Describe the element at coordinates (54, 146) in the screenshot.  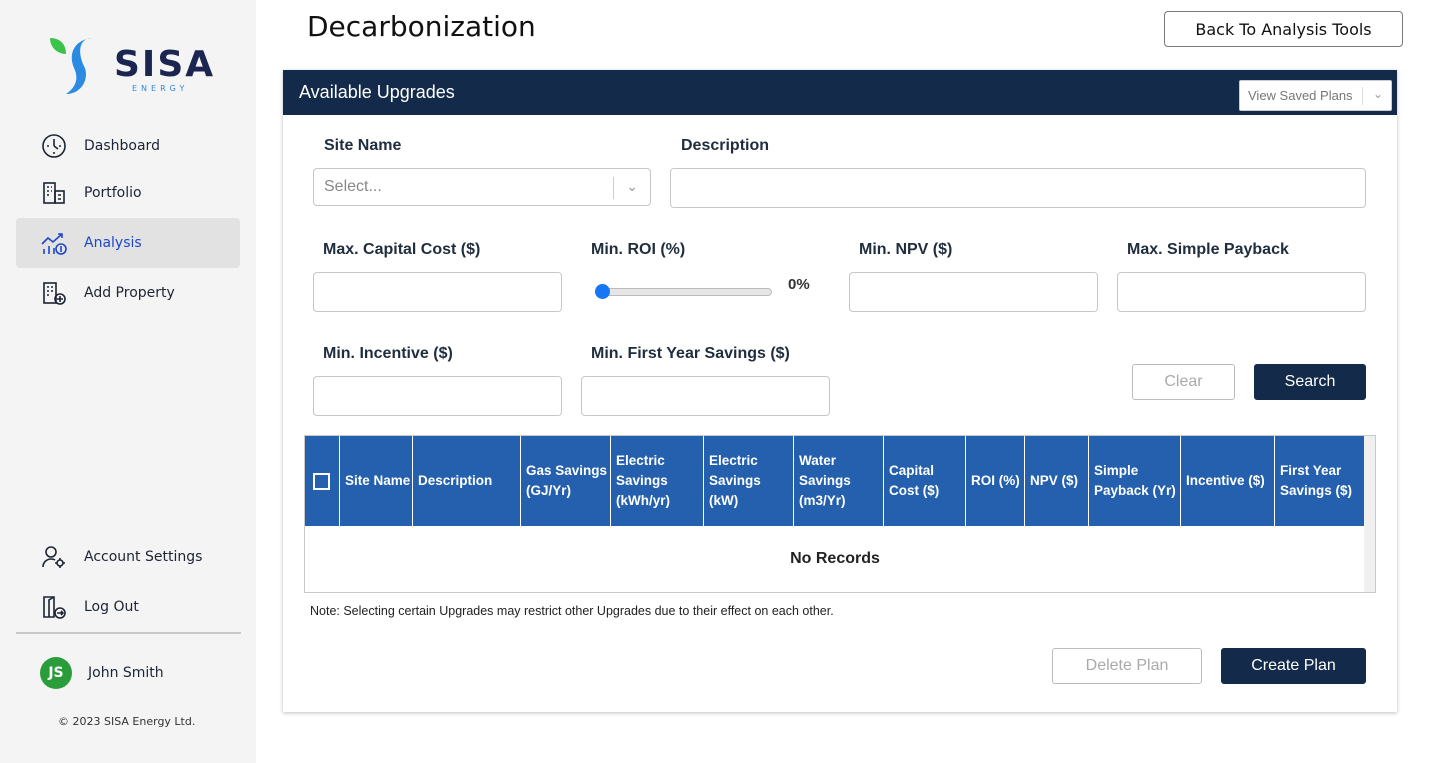
I see `gauge-icon` at that location.